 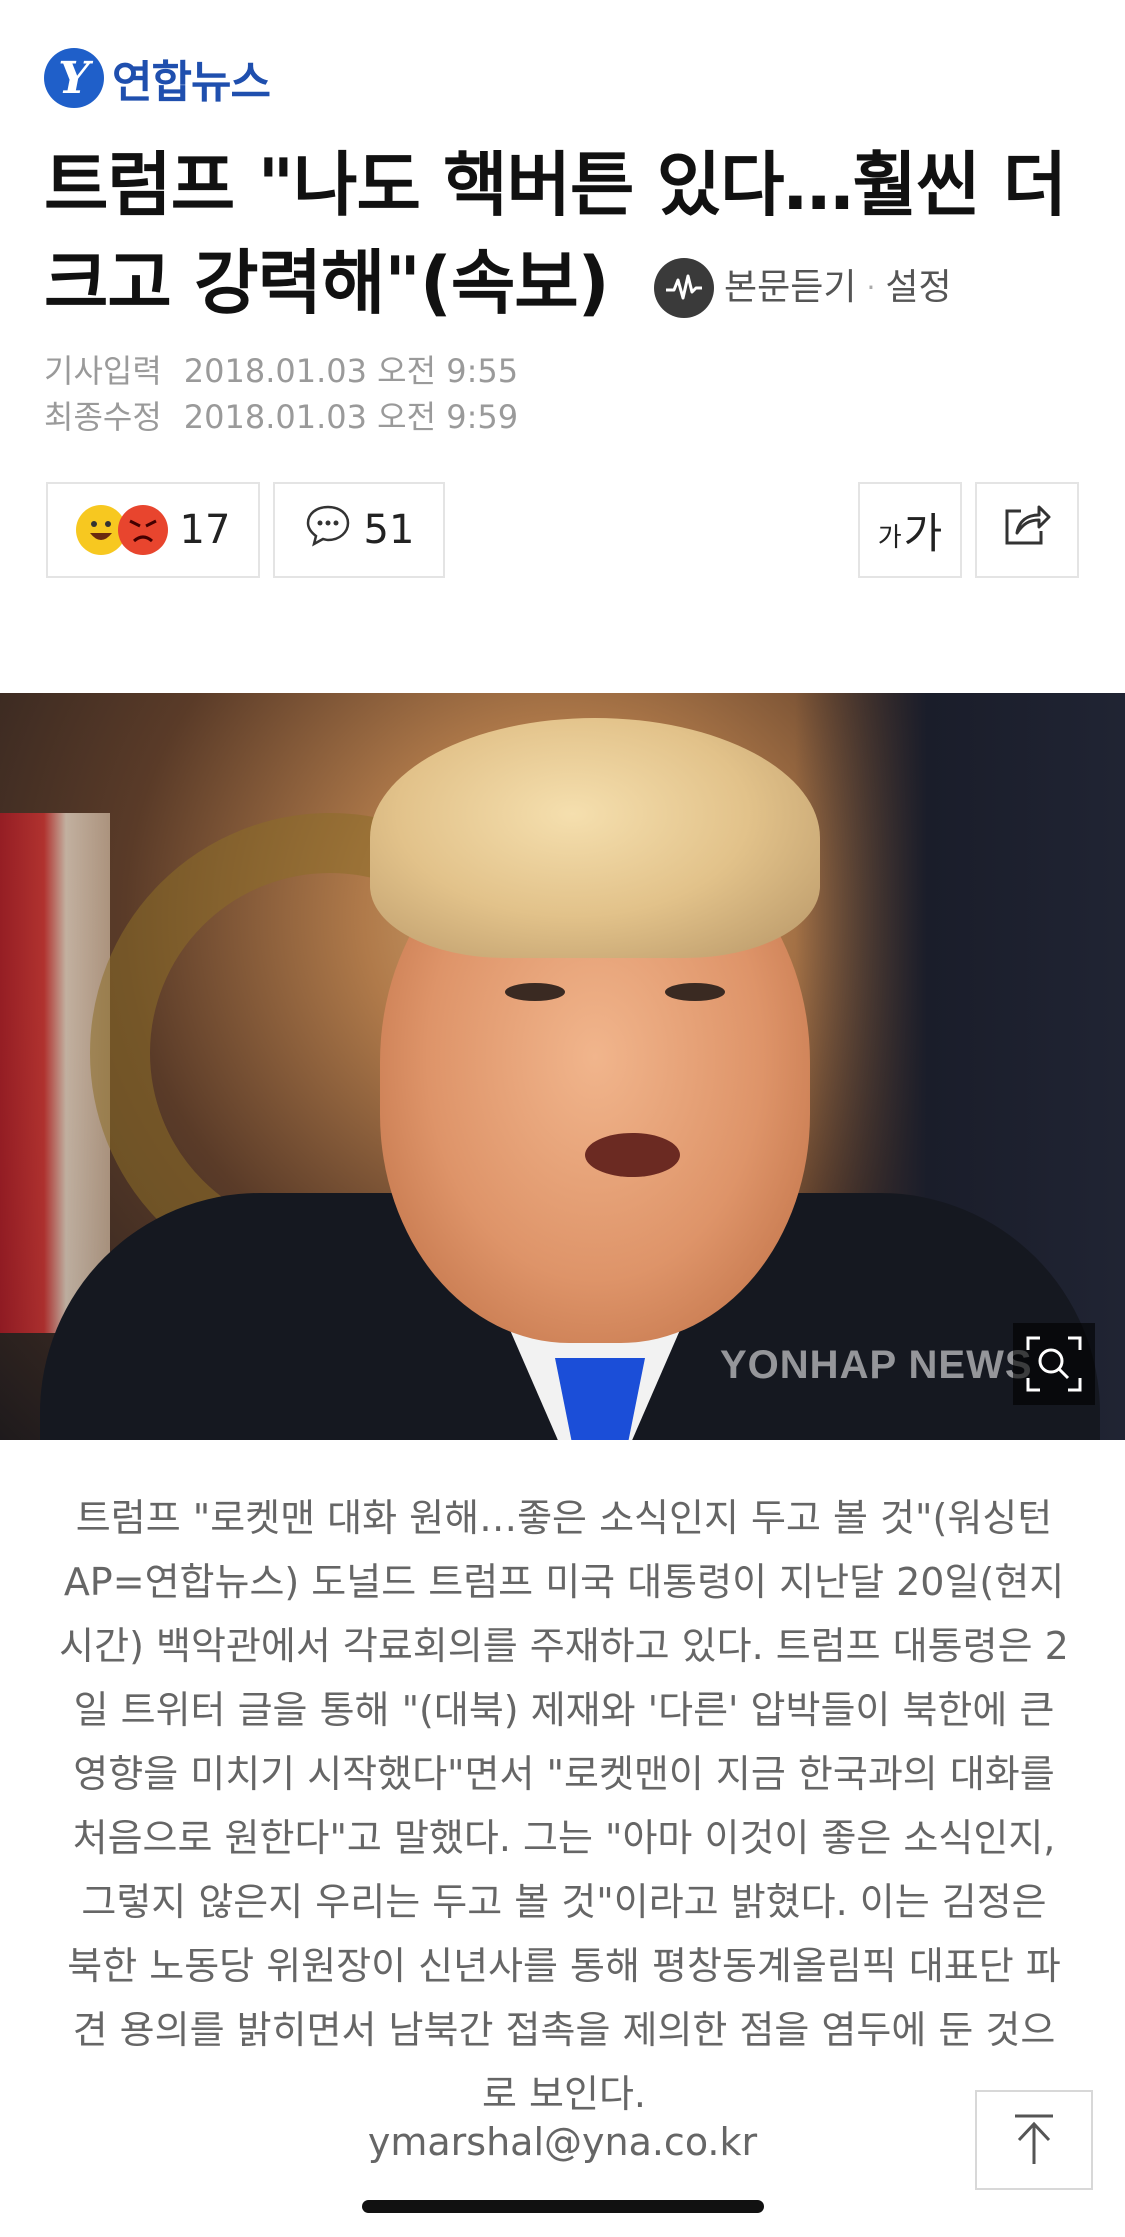 What do you see at coordinates (205, 530) in the screenshot?
I see `reaction-count: 17` at bounding box center [205, 530].